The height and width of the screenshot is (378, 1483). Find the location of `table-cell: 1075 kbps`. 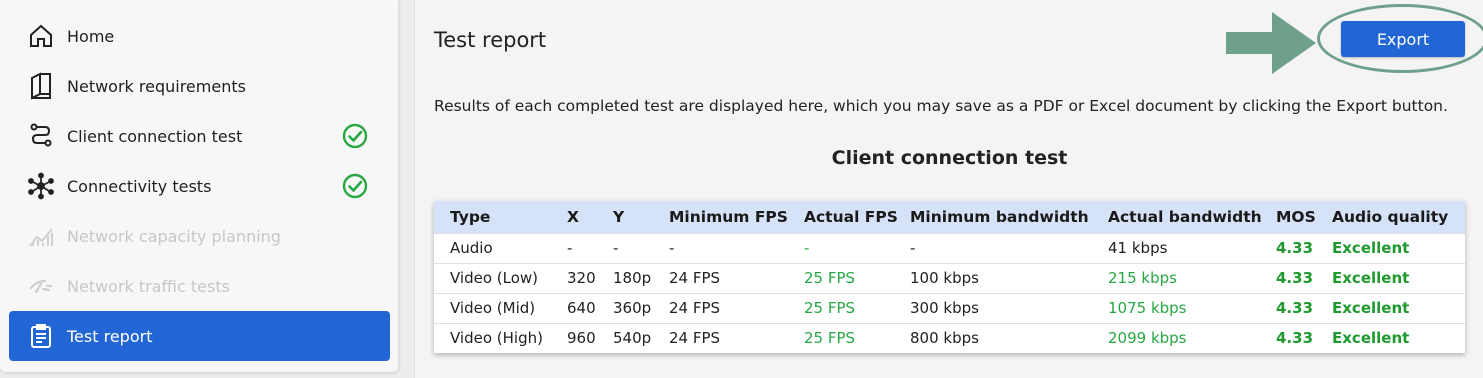

table-cell: 1075 kbps is located at coordinates (1147, 308).